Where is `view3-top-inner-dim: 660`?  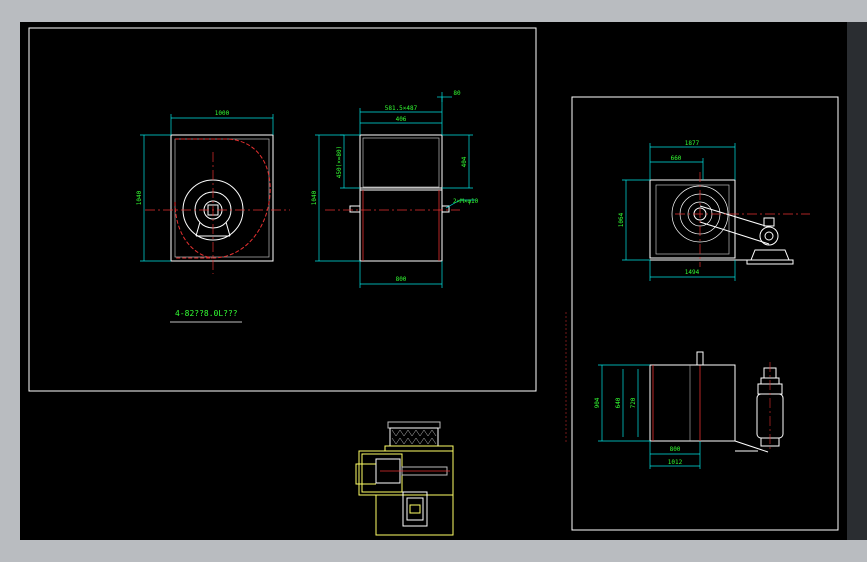
view3-top-inner-dim: 660 is located at coordinates (676, 158).